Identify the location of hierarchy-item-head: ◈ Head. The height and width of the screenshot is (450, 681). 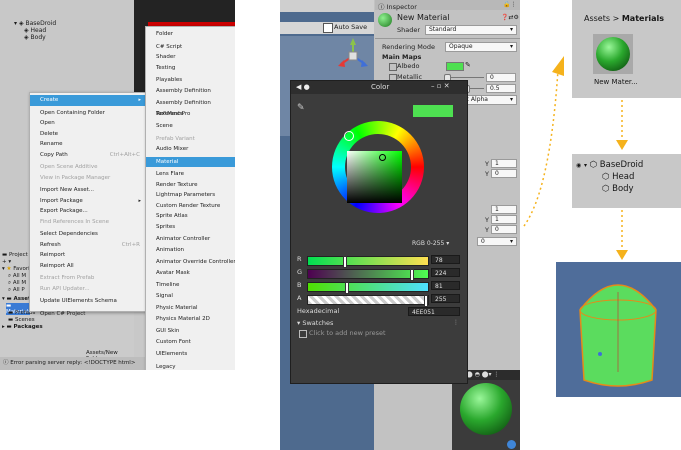
(35, 30).